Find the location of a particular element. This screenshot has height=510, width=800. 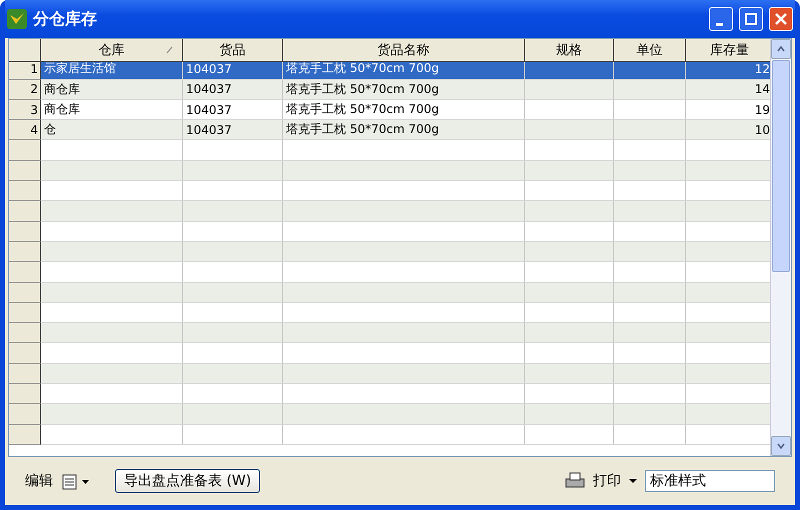

column-header: 单位 is located at coordinates (650, 50).